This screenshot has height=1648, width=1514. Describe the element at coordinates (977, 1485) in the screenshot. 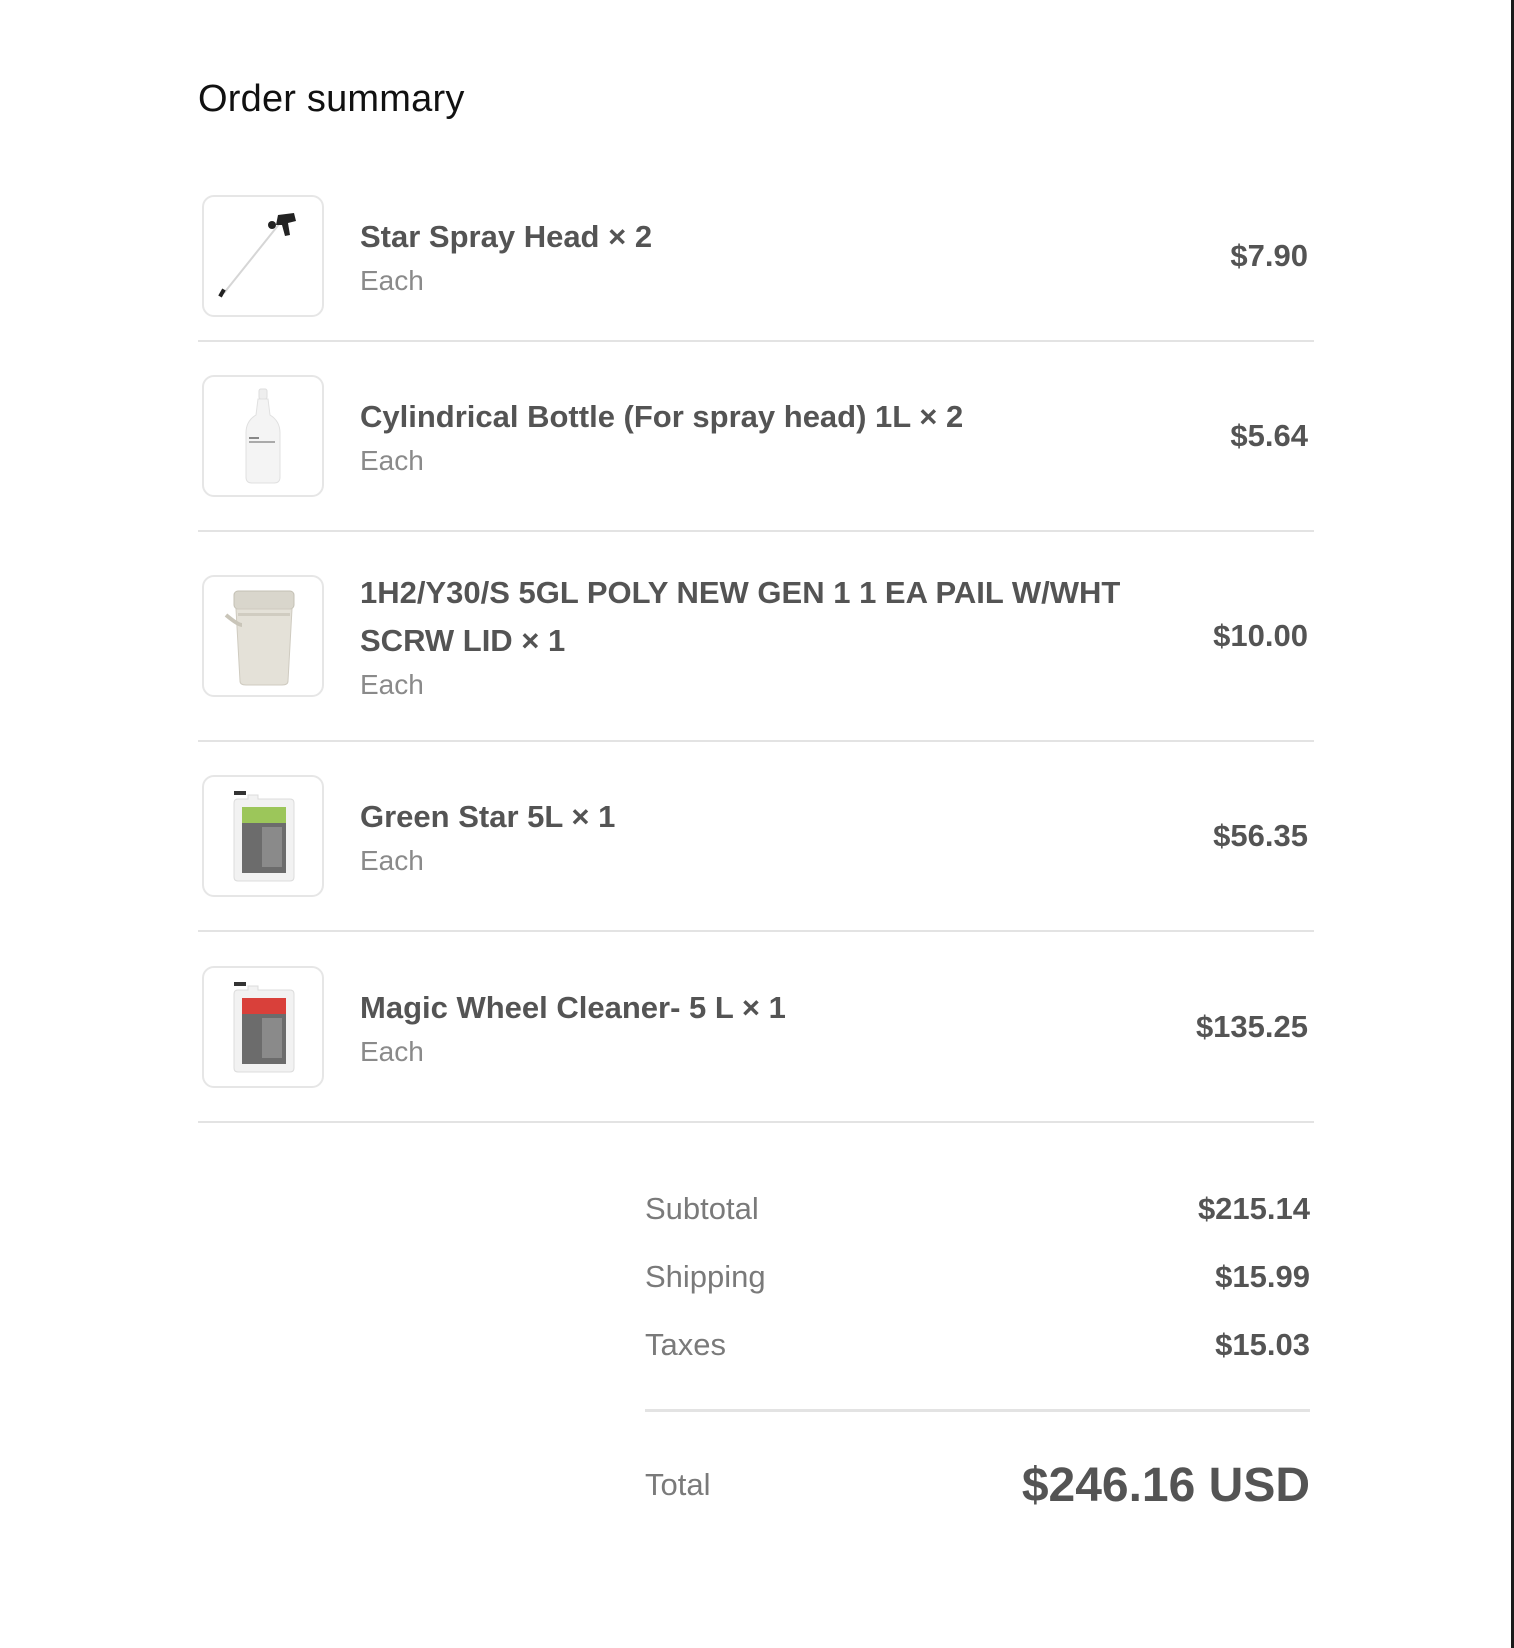

I see `total-row: Total $246.16 USD` at that location.